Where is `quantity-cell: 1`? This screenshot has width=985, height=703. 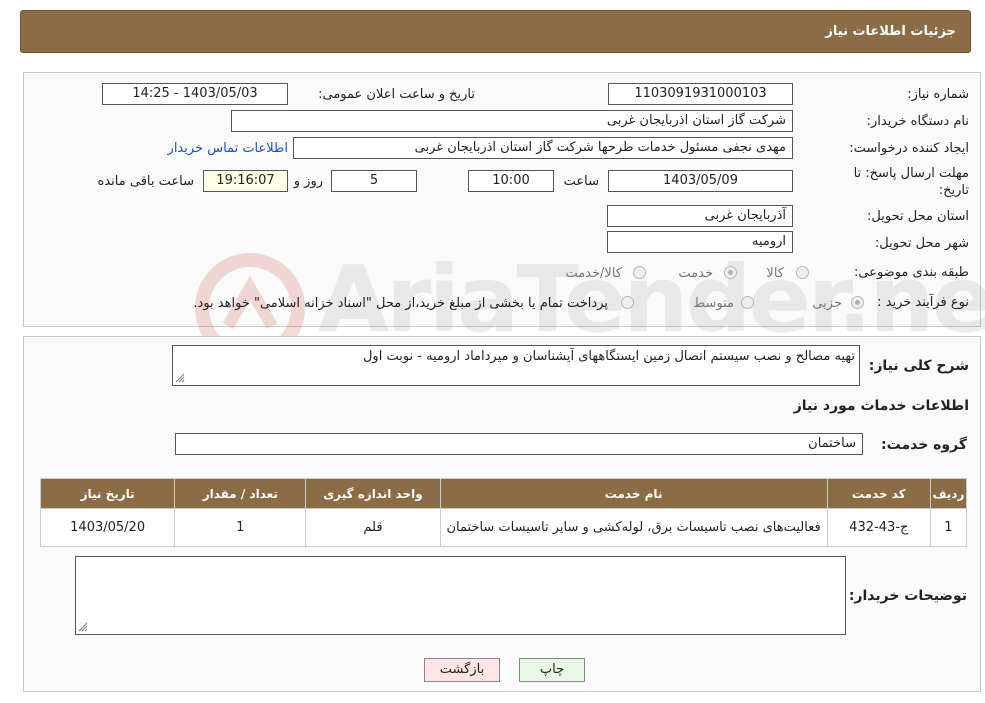 quantity-cell: 1 is located at coordinates (240, 527).